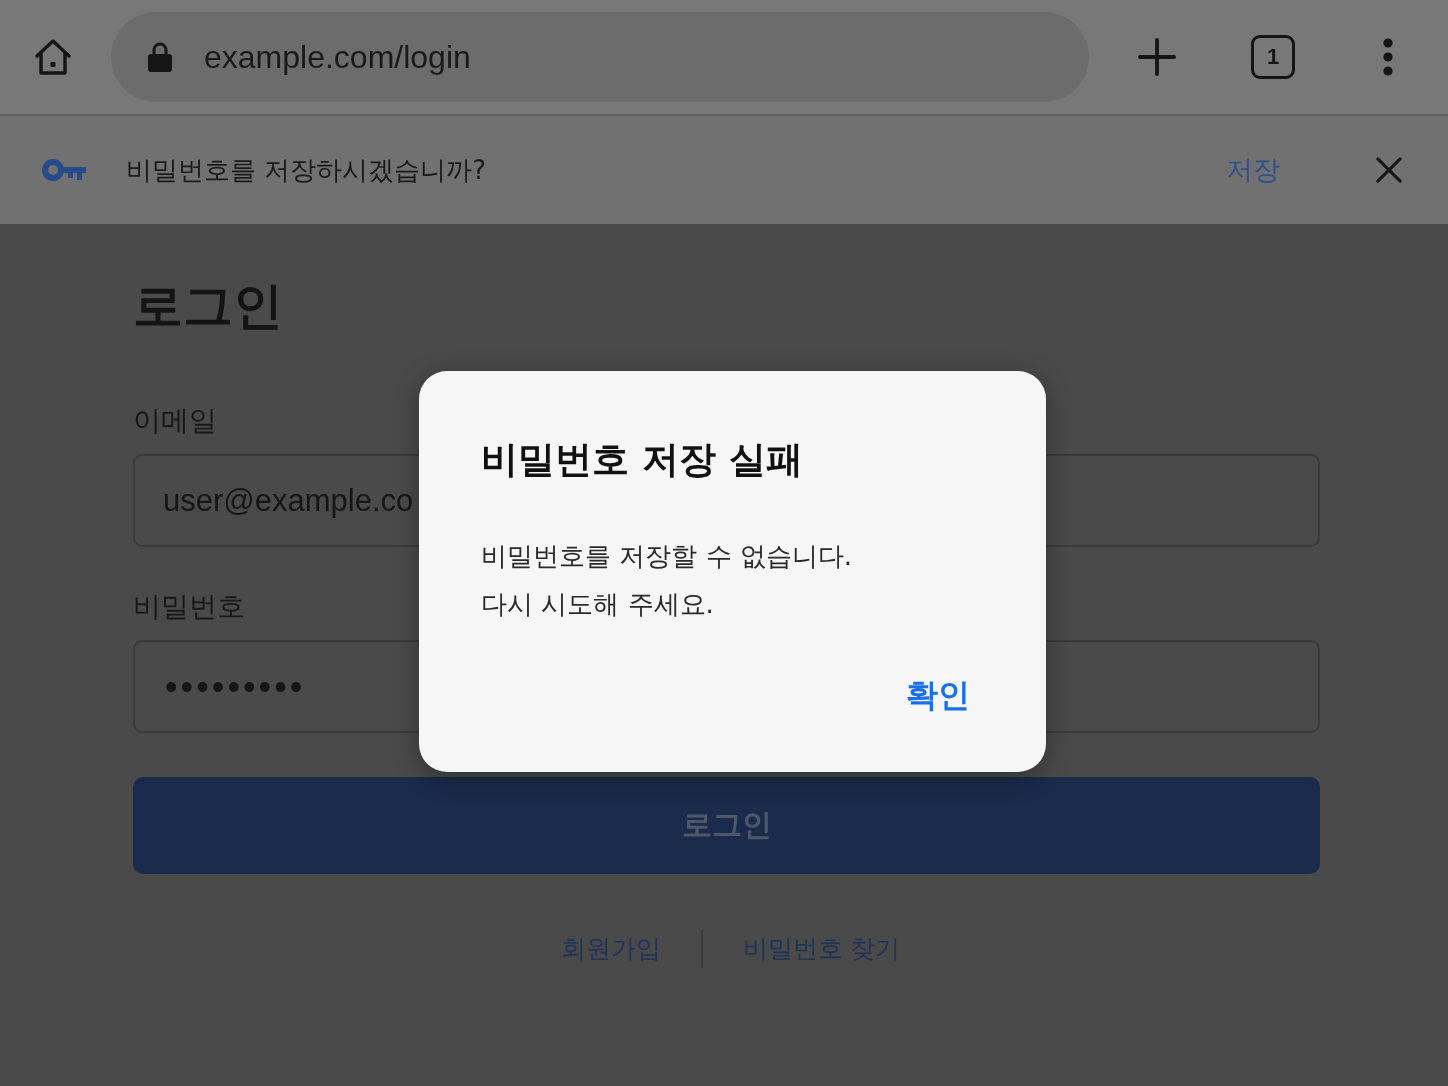 Image resolution: width=1448 pixels, height=1086 pixels. What do you see at coordinates (337, 57) in the screenshot?
I see `url-text: example.com/login` at bounding box center [337, 57].